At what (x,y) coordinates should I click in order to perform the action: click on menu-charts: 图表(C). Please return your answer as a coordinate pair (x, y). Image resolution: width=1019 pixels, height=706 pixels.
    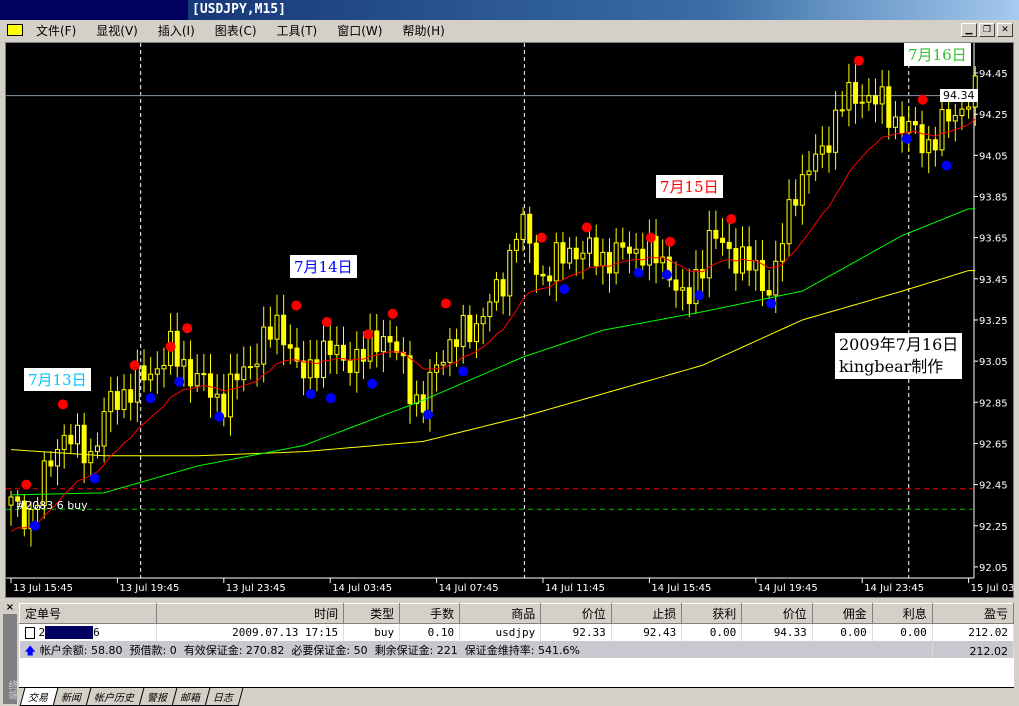
    Looking at the image, I should click on (236, 30).